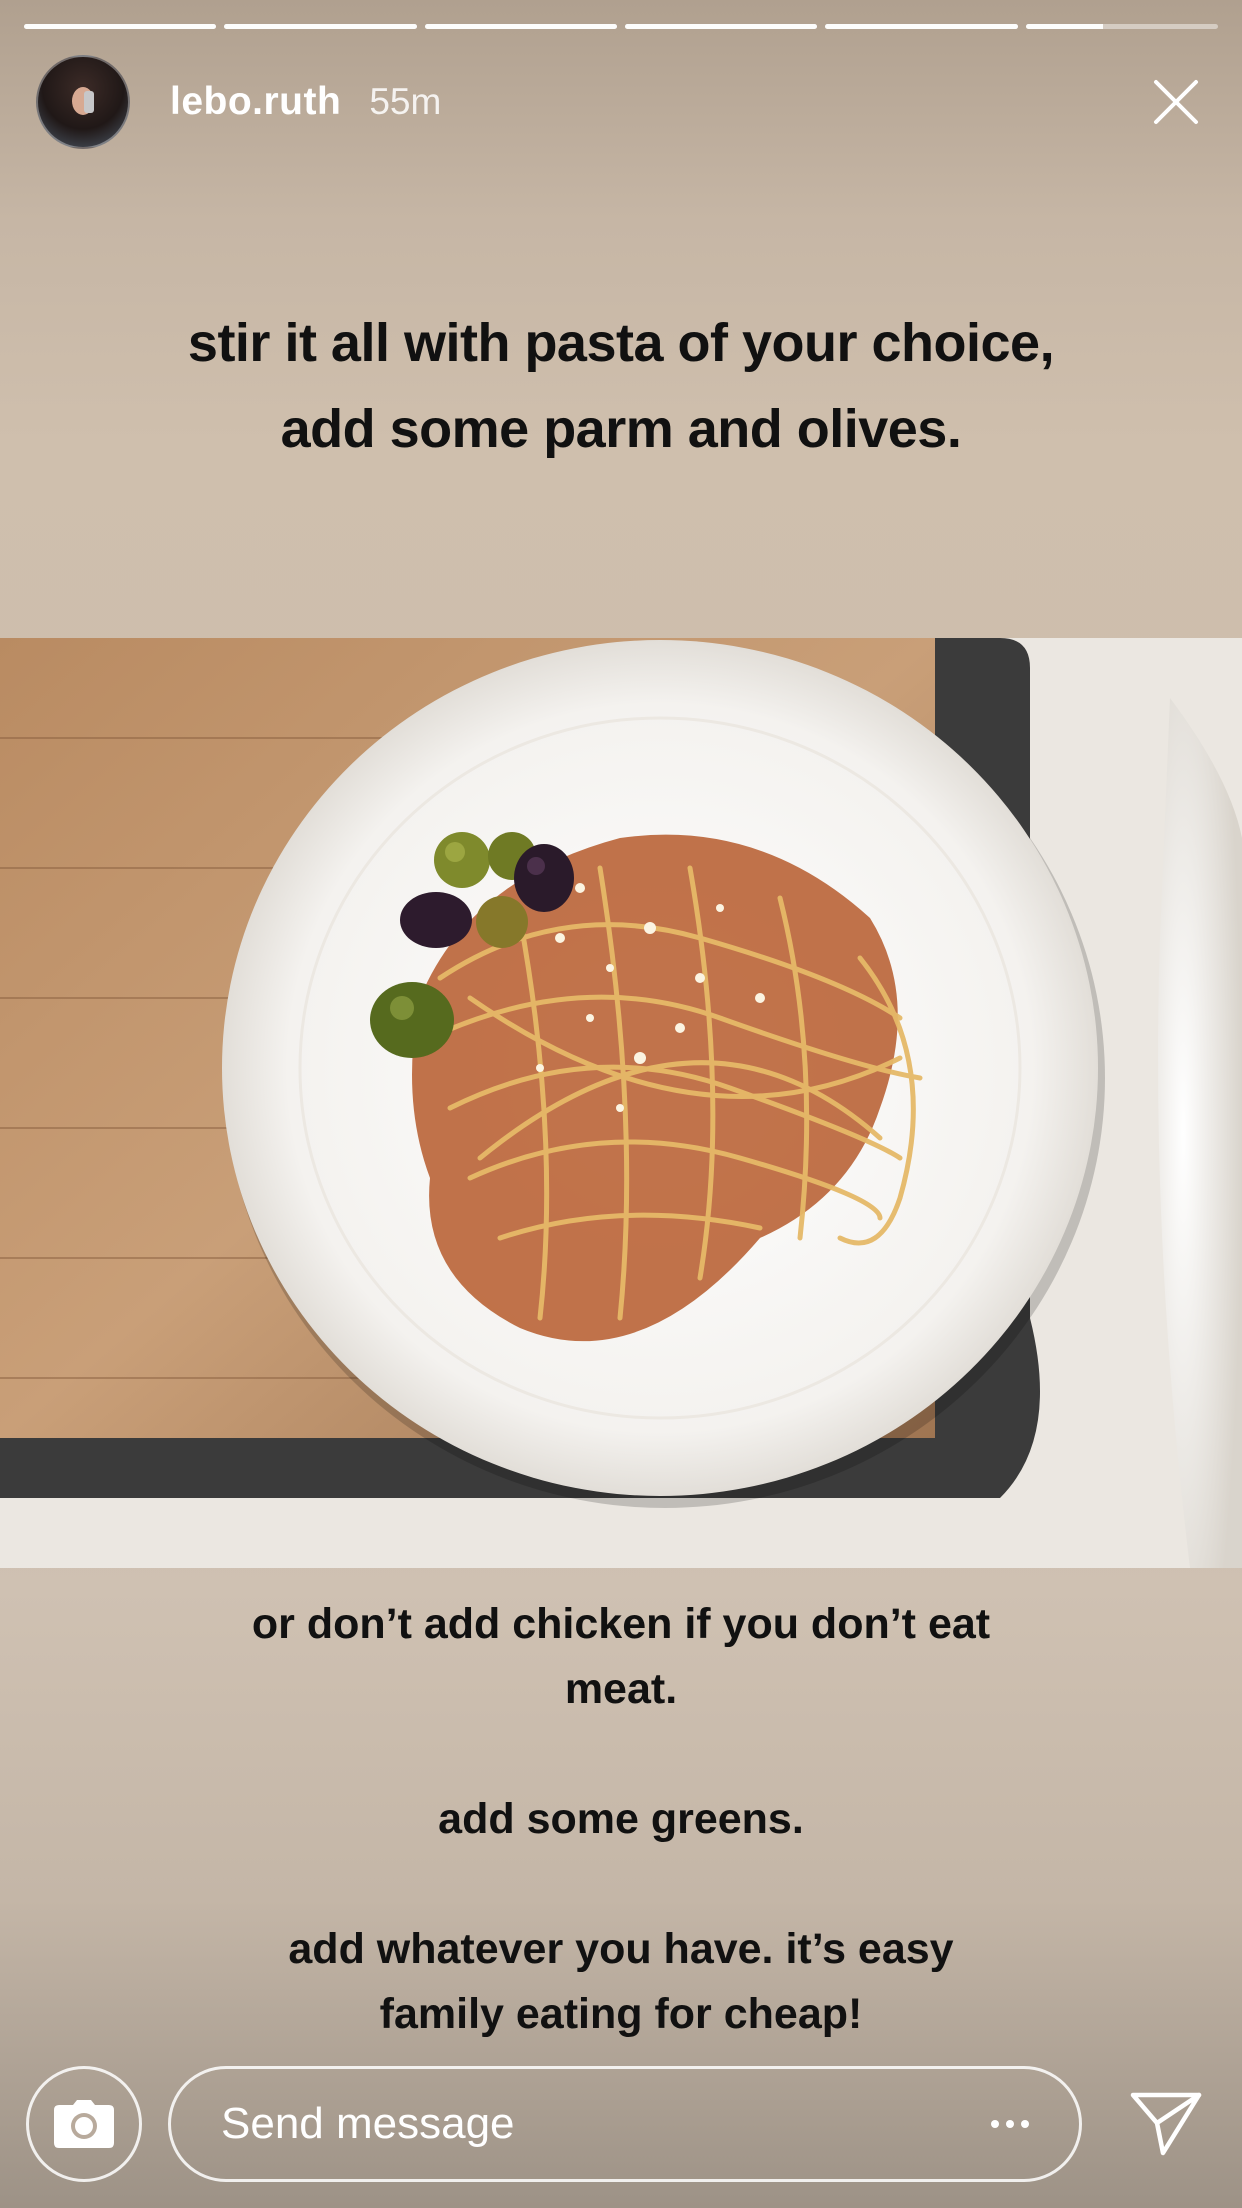 The width and height of the screenshot is (1242, 2208). Describe the element at coordinates (405, 101) in the screenshot. I see `timestamp: 55m` at that location.